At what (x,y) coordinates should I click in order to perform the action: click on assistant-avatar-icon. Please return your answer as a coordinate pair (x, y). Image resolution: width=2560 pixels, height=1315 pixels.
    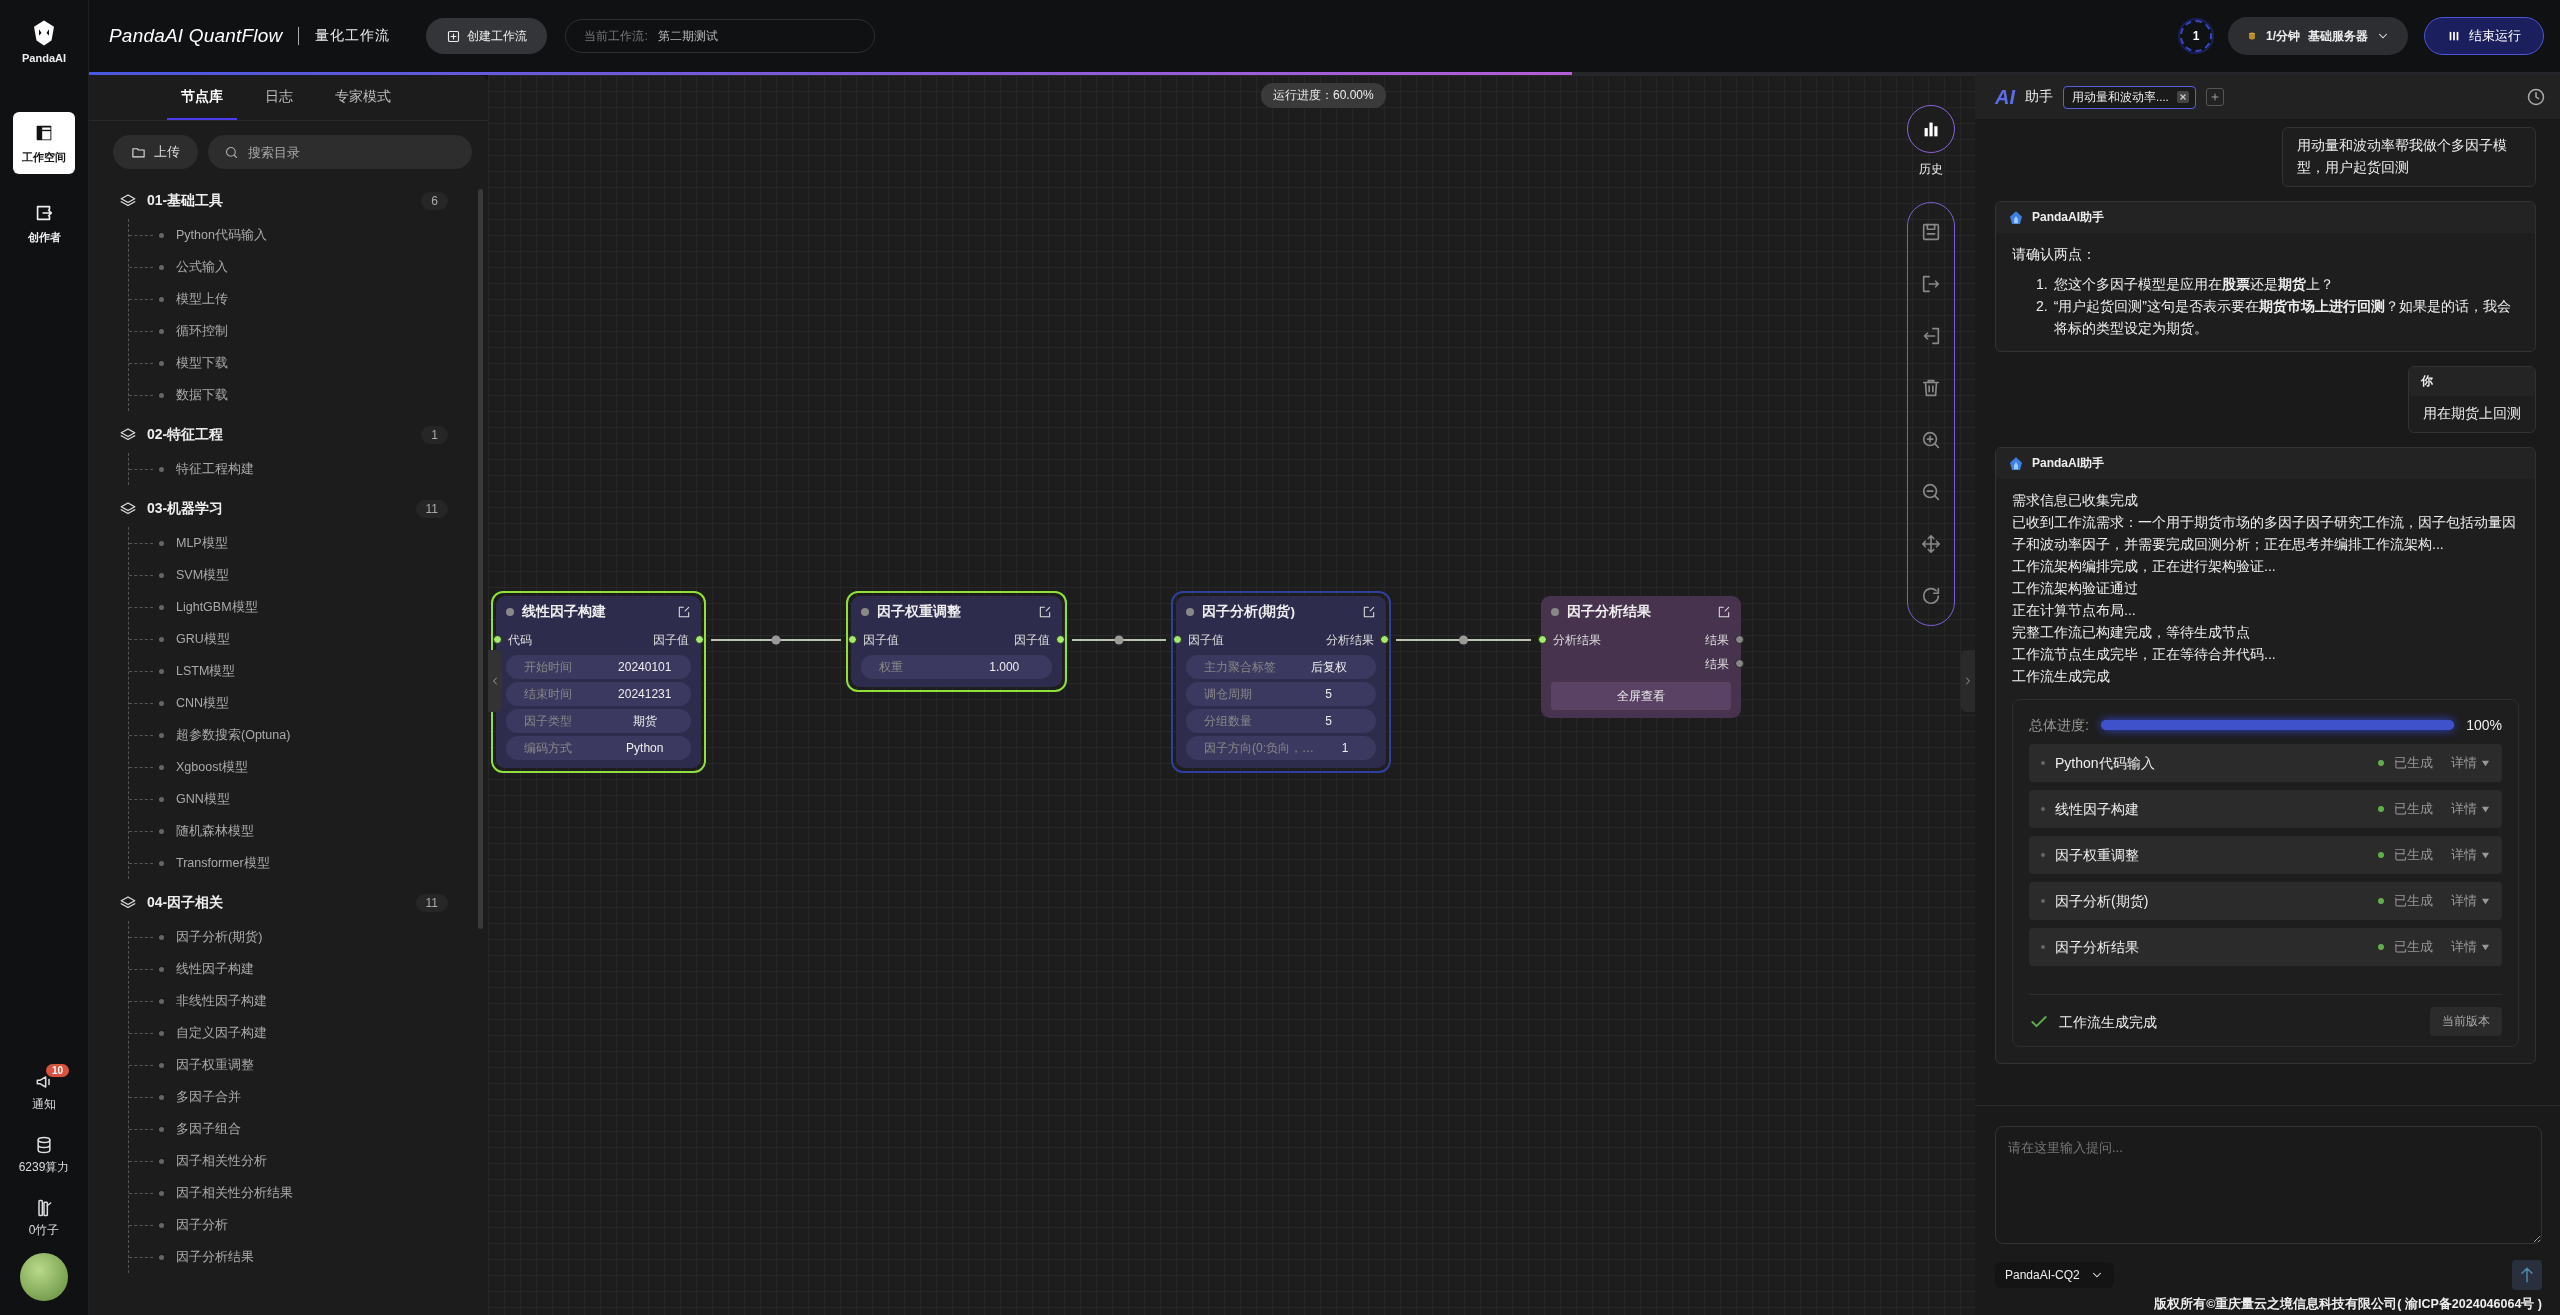
    Looking at the image, I should click on (2016, 463).